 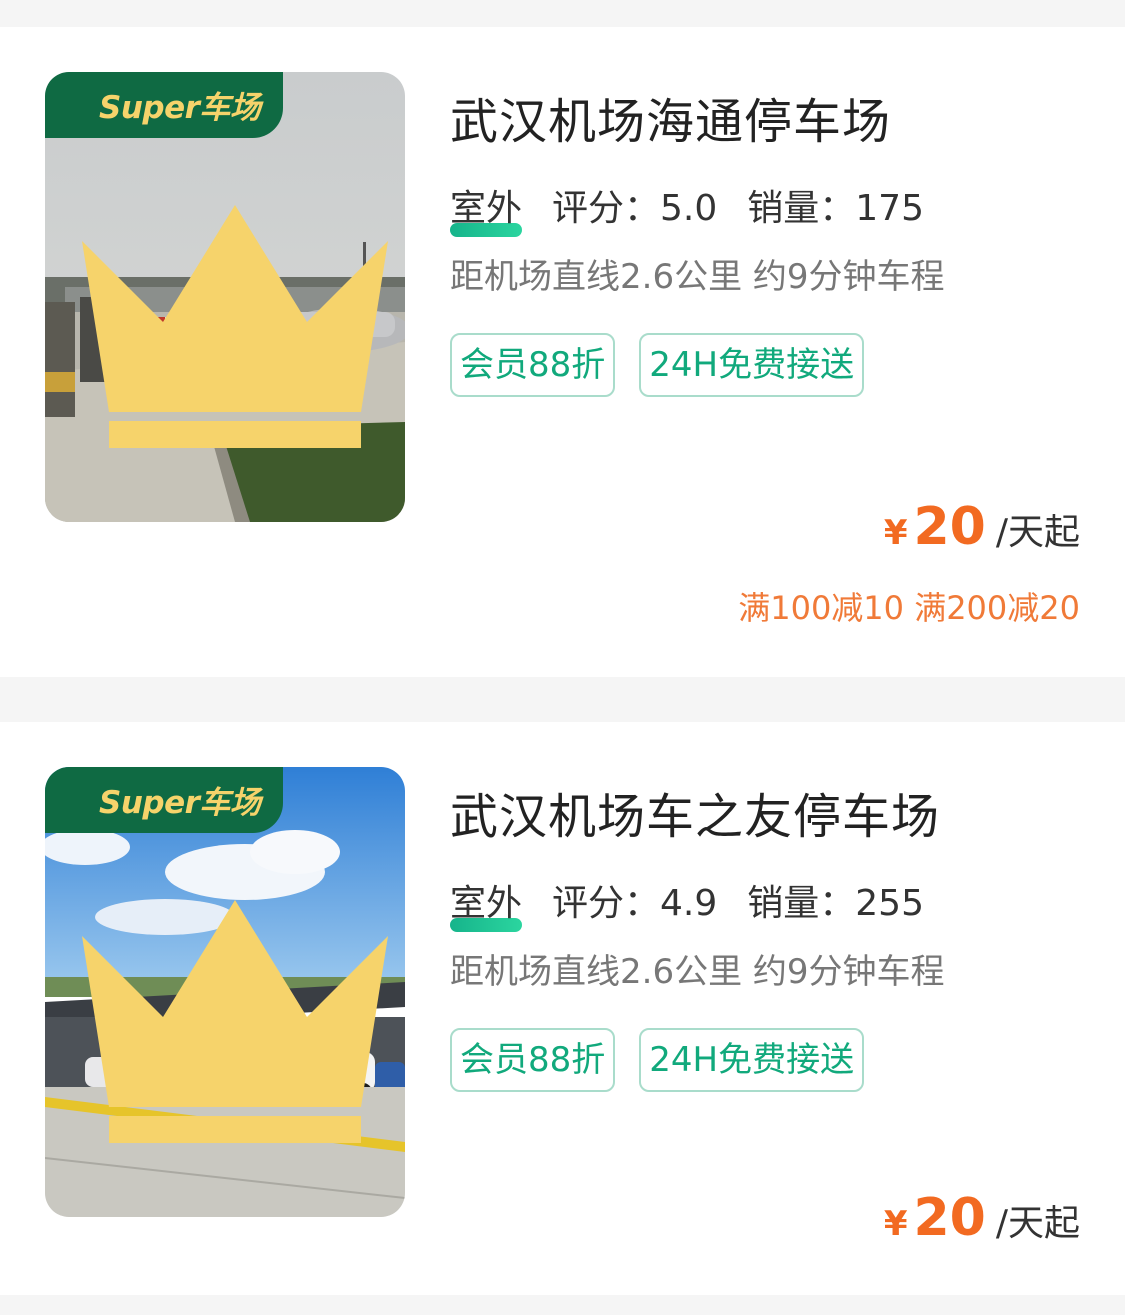 I want to click on parking-lot-meta: 室外 评分：4.9 销量：255, so click(x=687, y=903).